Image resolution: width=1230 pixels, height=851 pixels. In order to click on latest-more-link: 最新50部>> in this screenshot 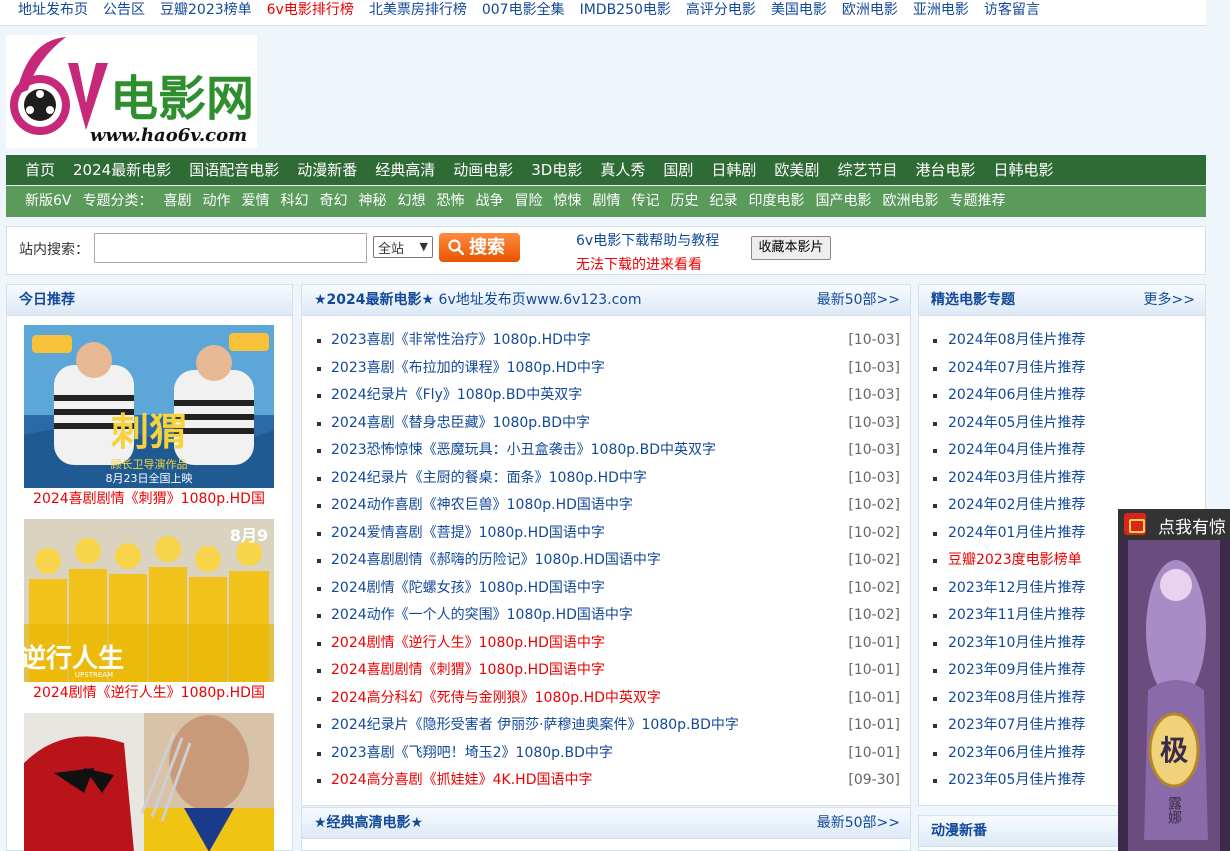, I will do `click(858, 300)`.